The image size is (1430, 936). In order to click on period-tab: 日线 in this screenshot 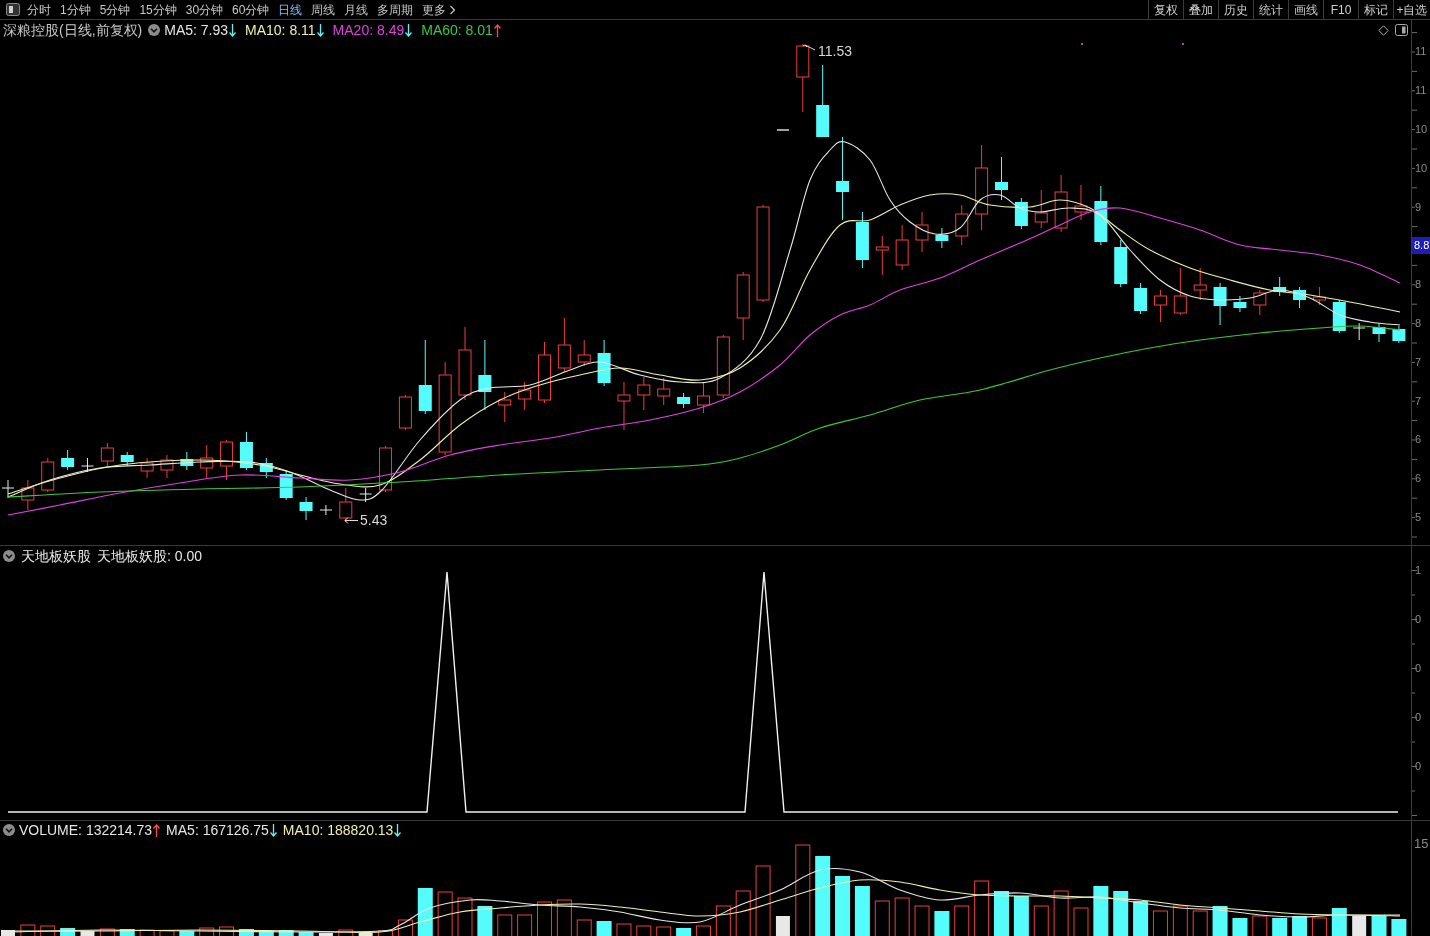, I will do `click(290, 9)`.